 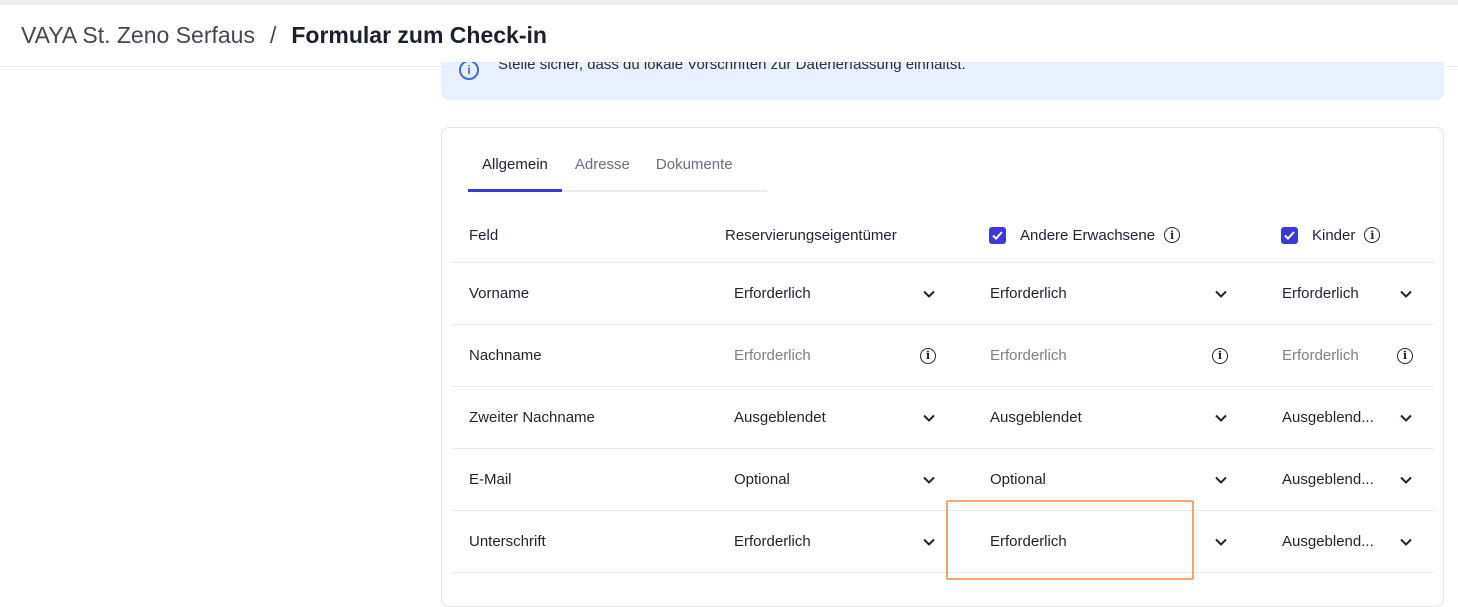 What do you see at coordinates (835, 417) in the screenshot?
I see `owner-select: Ausgeblendet` at bounding box center [835, 417].